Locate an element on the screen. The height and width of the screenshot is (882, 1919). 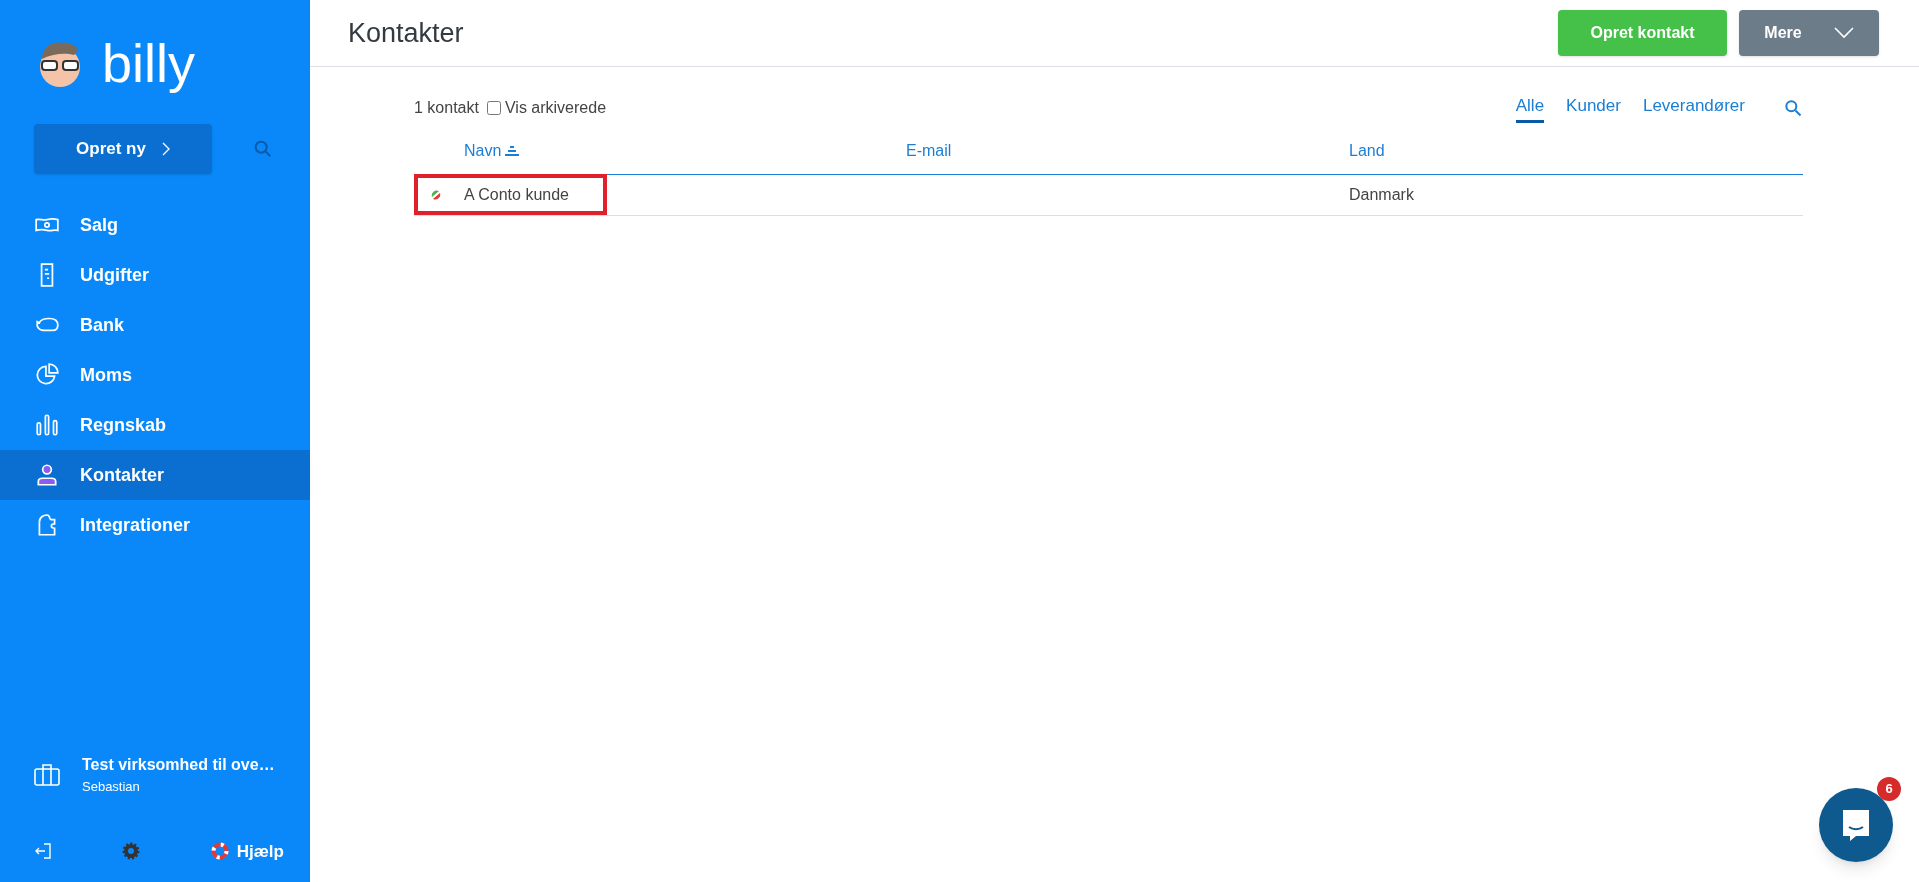
nav-item: Moms is located at coordinates (155, 375).